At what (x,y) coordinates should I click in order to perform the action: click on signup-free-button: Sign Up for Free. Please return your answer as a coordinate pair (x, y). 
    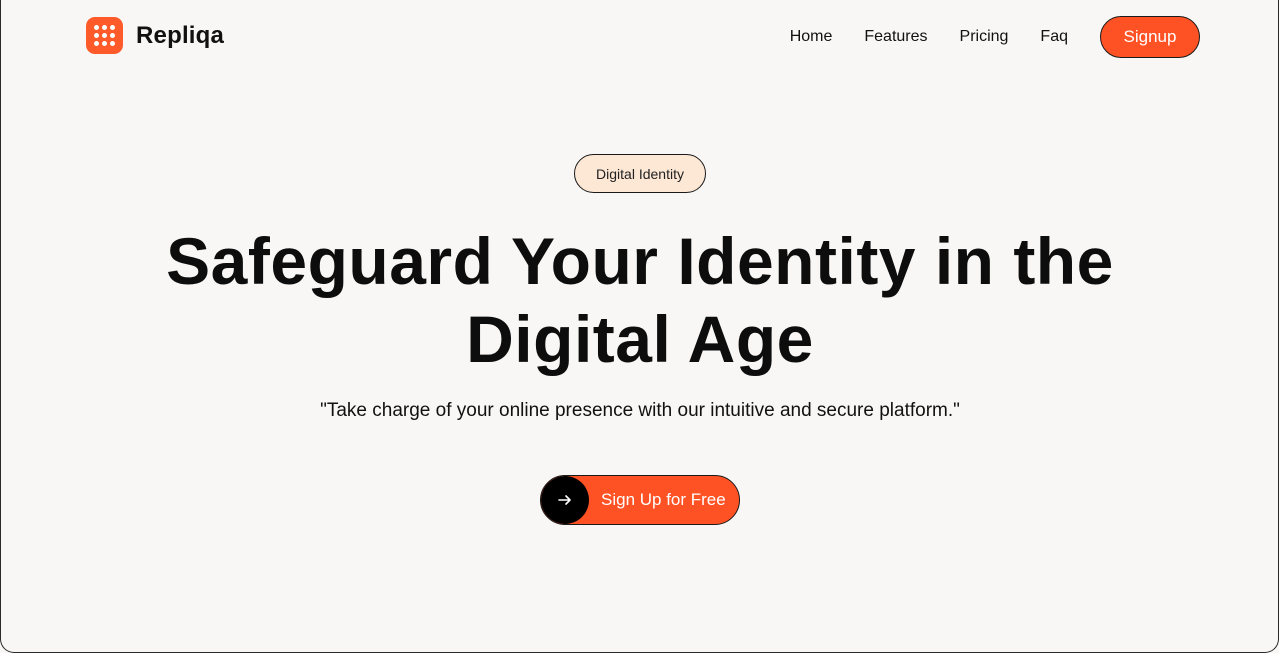
    Looking at the image, I should click on (640, 500).